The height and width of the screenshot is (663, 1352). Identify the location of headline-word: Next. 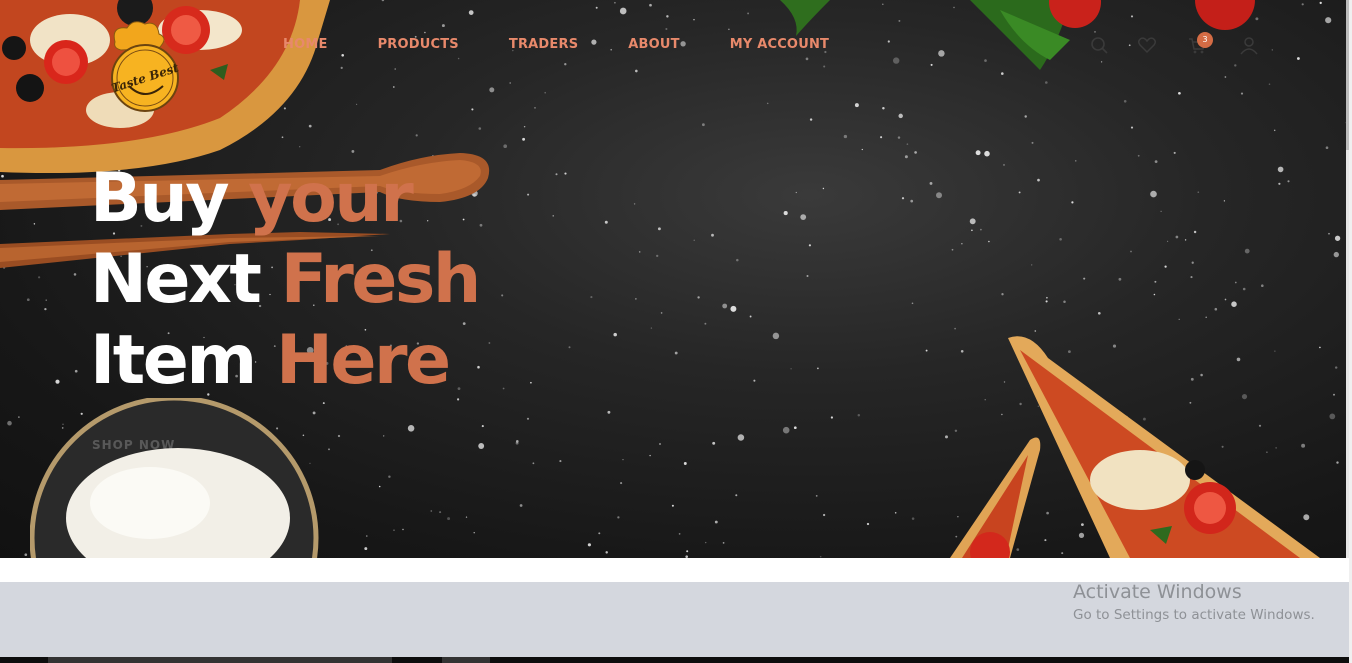
(176, 279).